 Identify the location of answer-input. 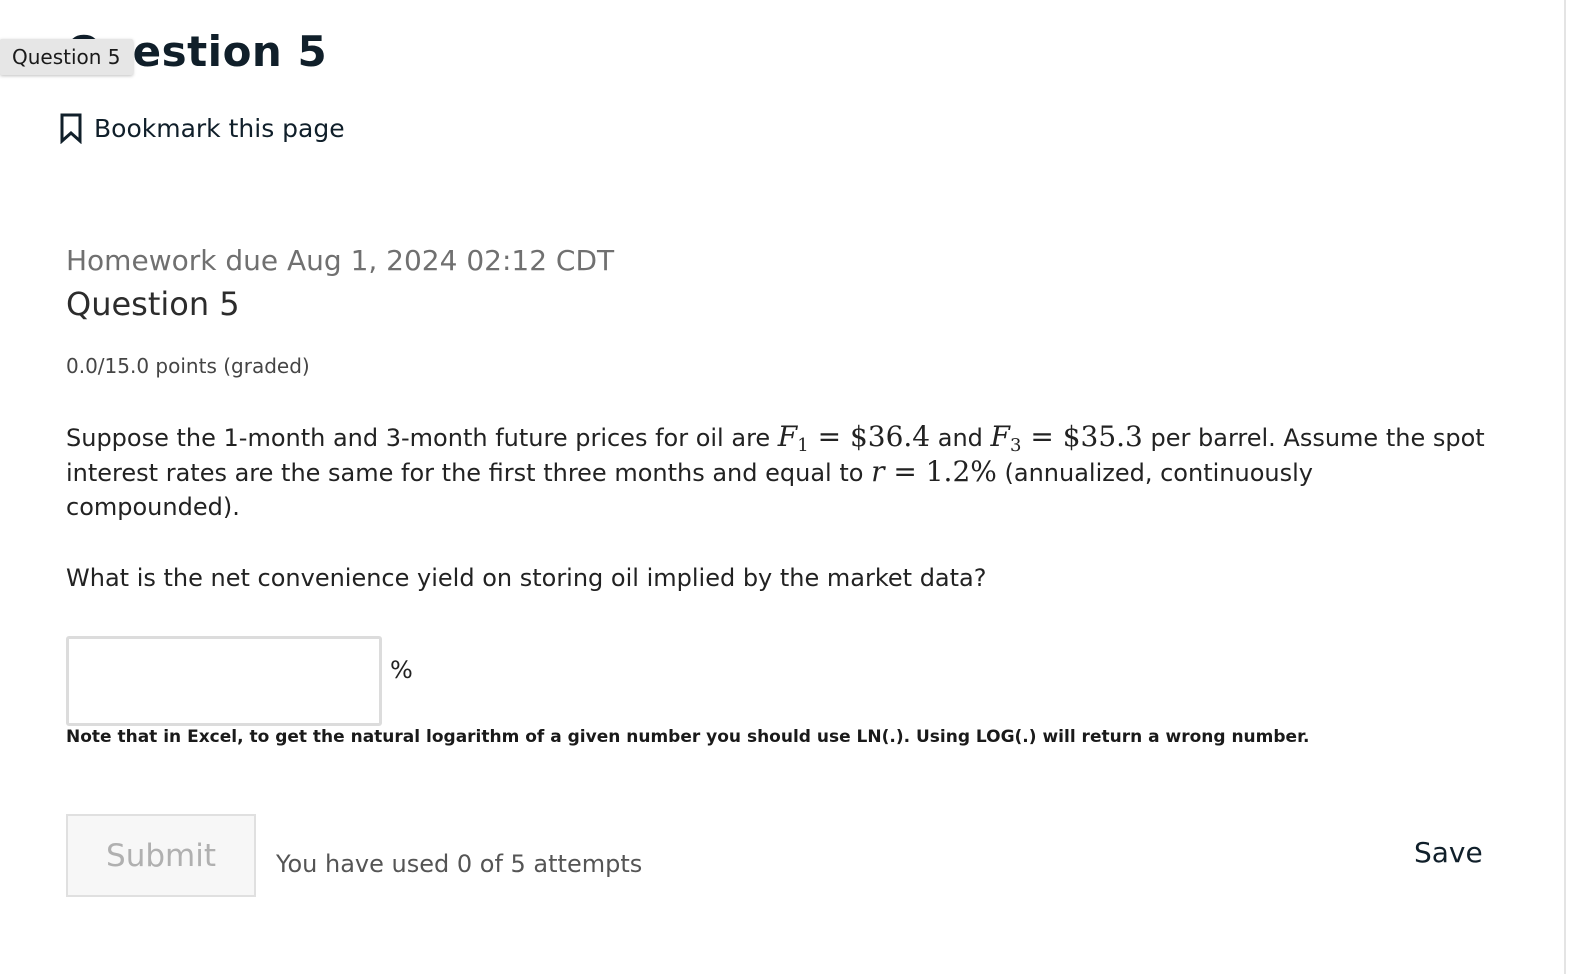
(224, 681).